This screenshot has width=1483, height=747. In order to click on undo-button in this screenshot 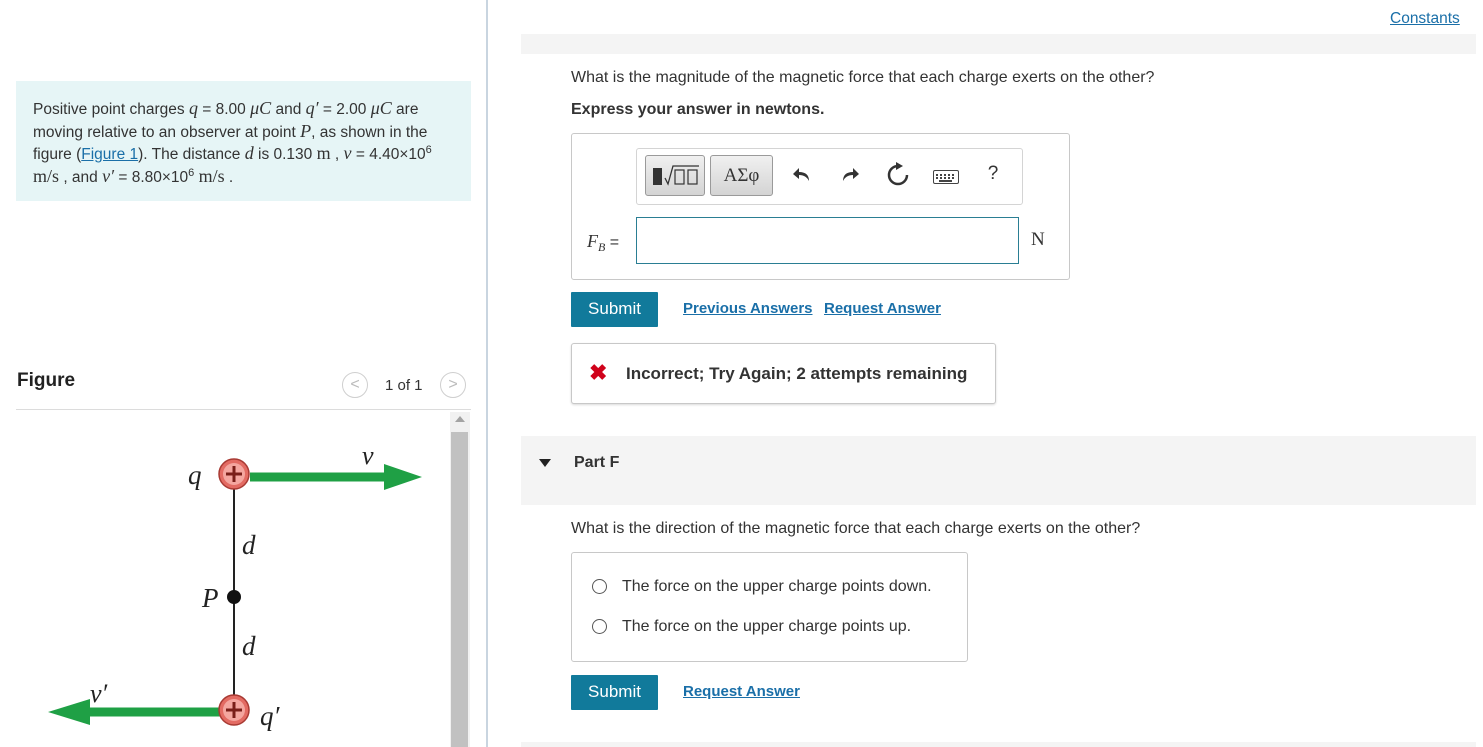, I will do `click(802, 177)`.